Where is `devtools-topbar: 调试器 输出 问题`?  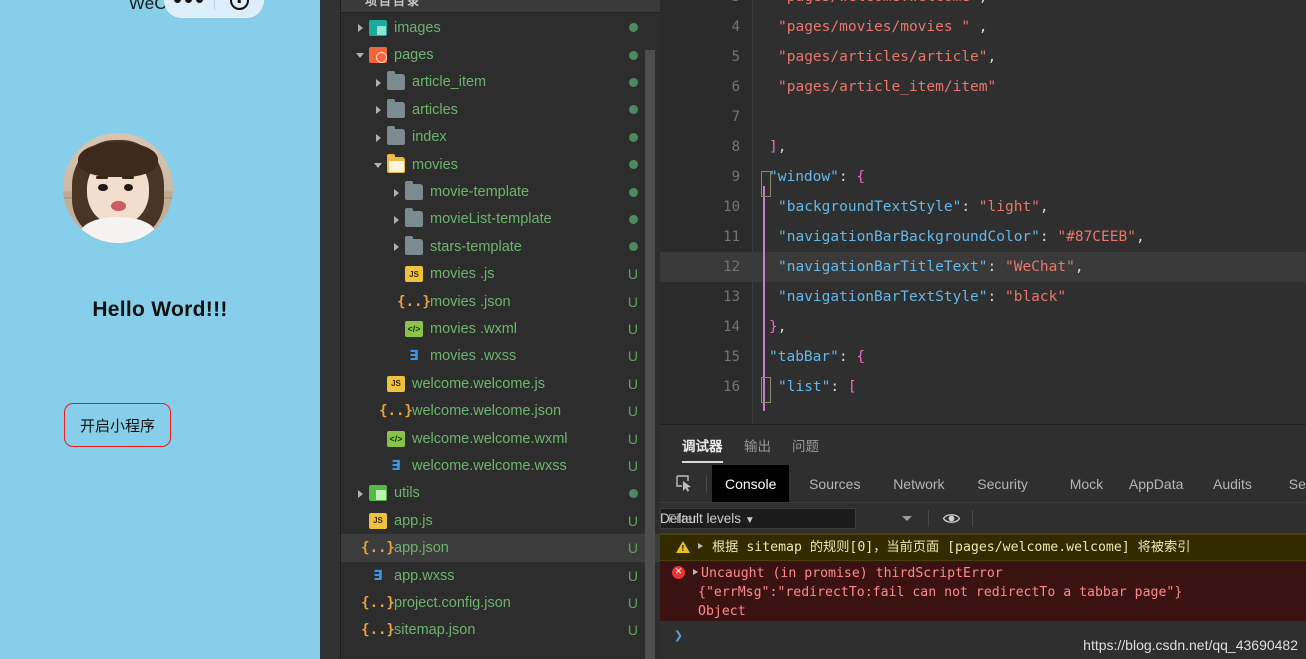
devtools-topbar: 调试器 输出 问题 is located at coordinates (983, 444).